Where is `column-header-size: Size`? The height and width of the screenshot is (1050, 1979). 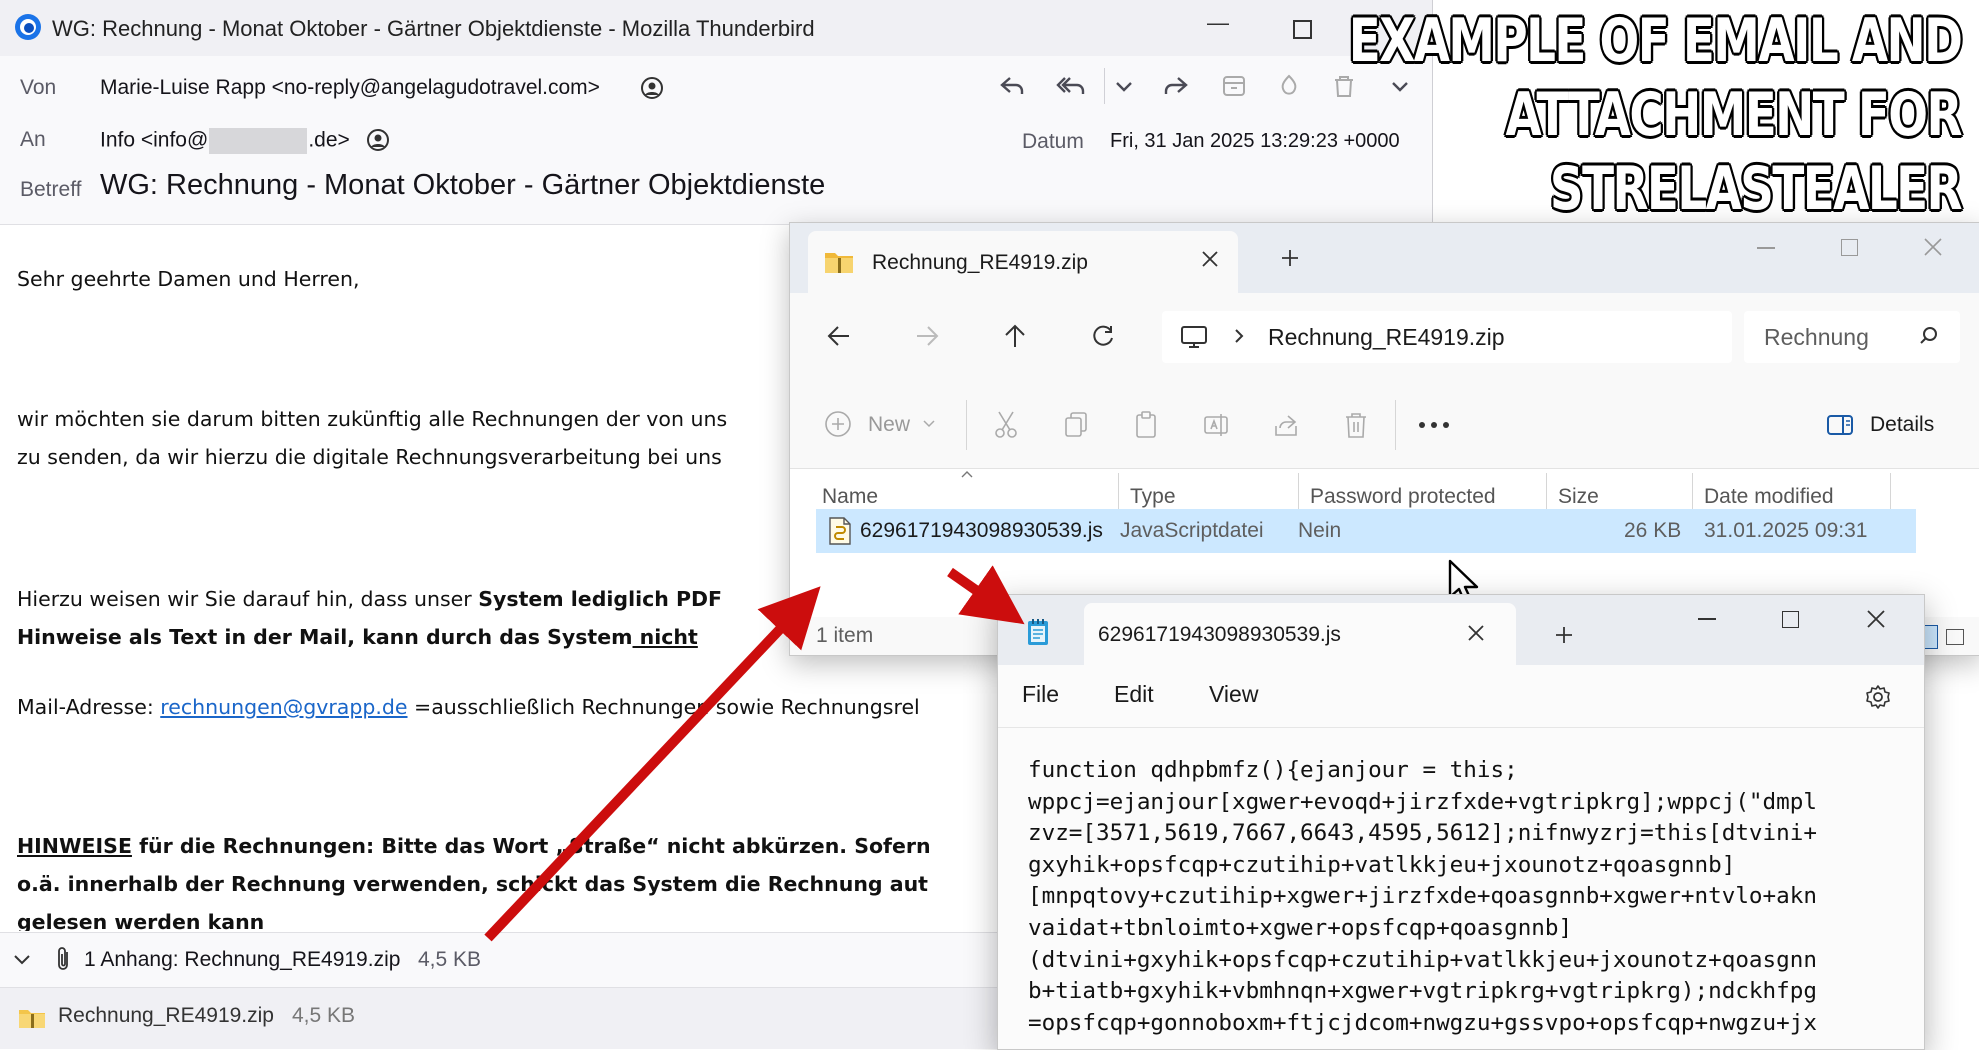 column-header-size: Size is located at coordinates (1578, 497).